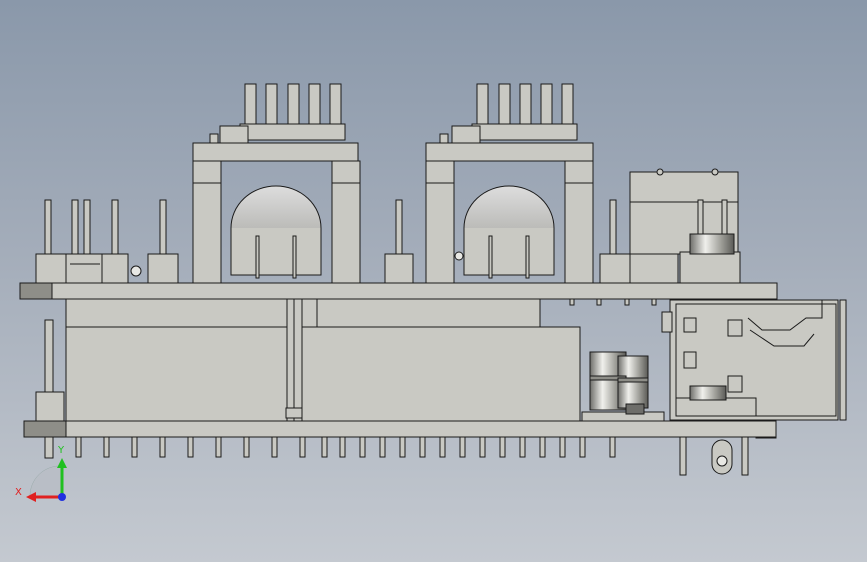 This screenshot has width=867, height=562. What do you see at coordinates (61, 450) in the screenshot?
I see `y-axis-label: Y` at bounding box center [61, 450].